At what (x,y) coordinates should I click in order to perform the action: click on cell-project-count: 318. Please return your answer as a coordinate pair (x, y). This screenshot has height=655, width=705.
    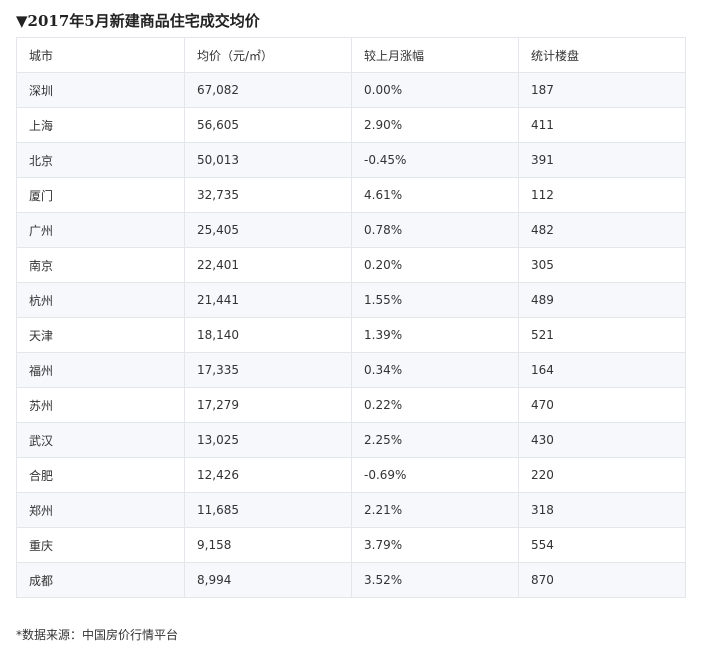
    Looking at the image, I should click on (602, 510).